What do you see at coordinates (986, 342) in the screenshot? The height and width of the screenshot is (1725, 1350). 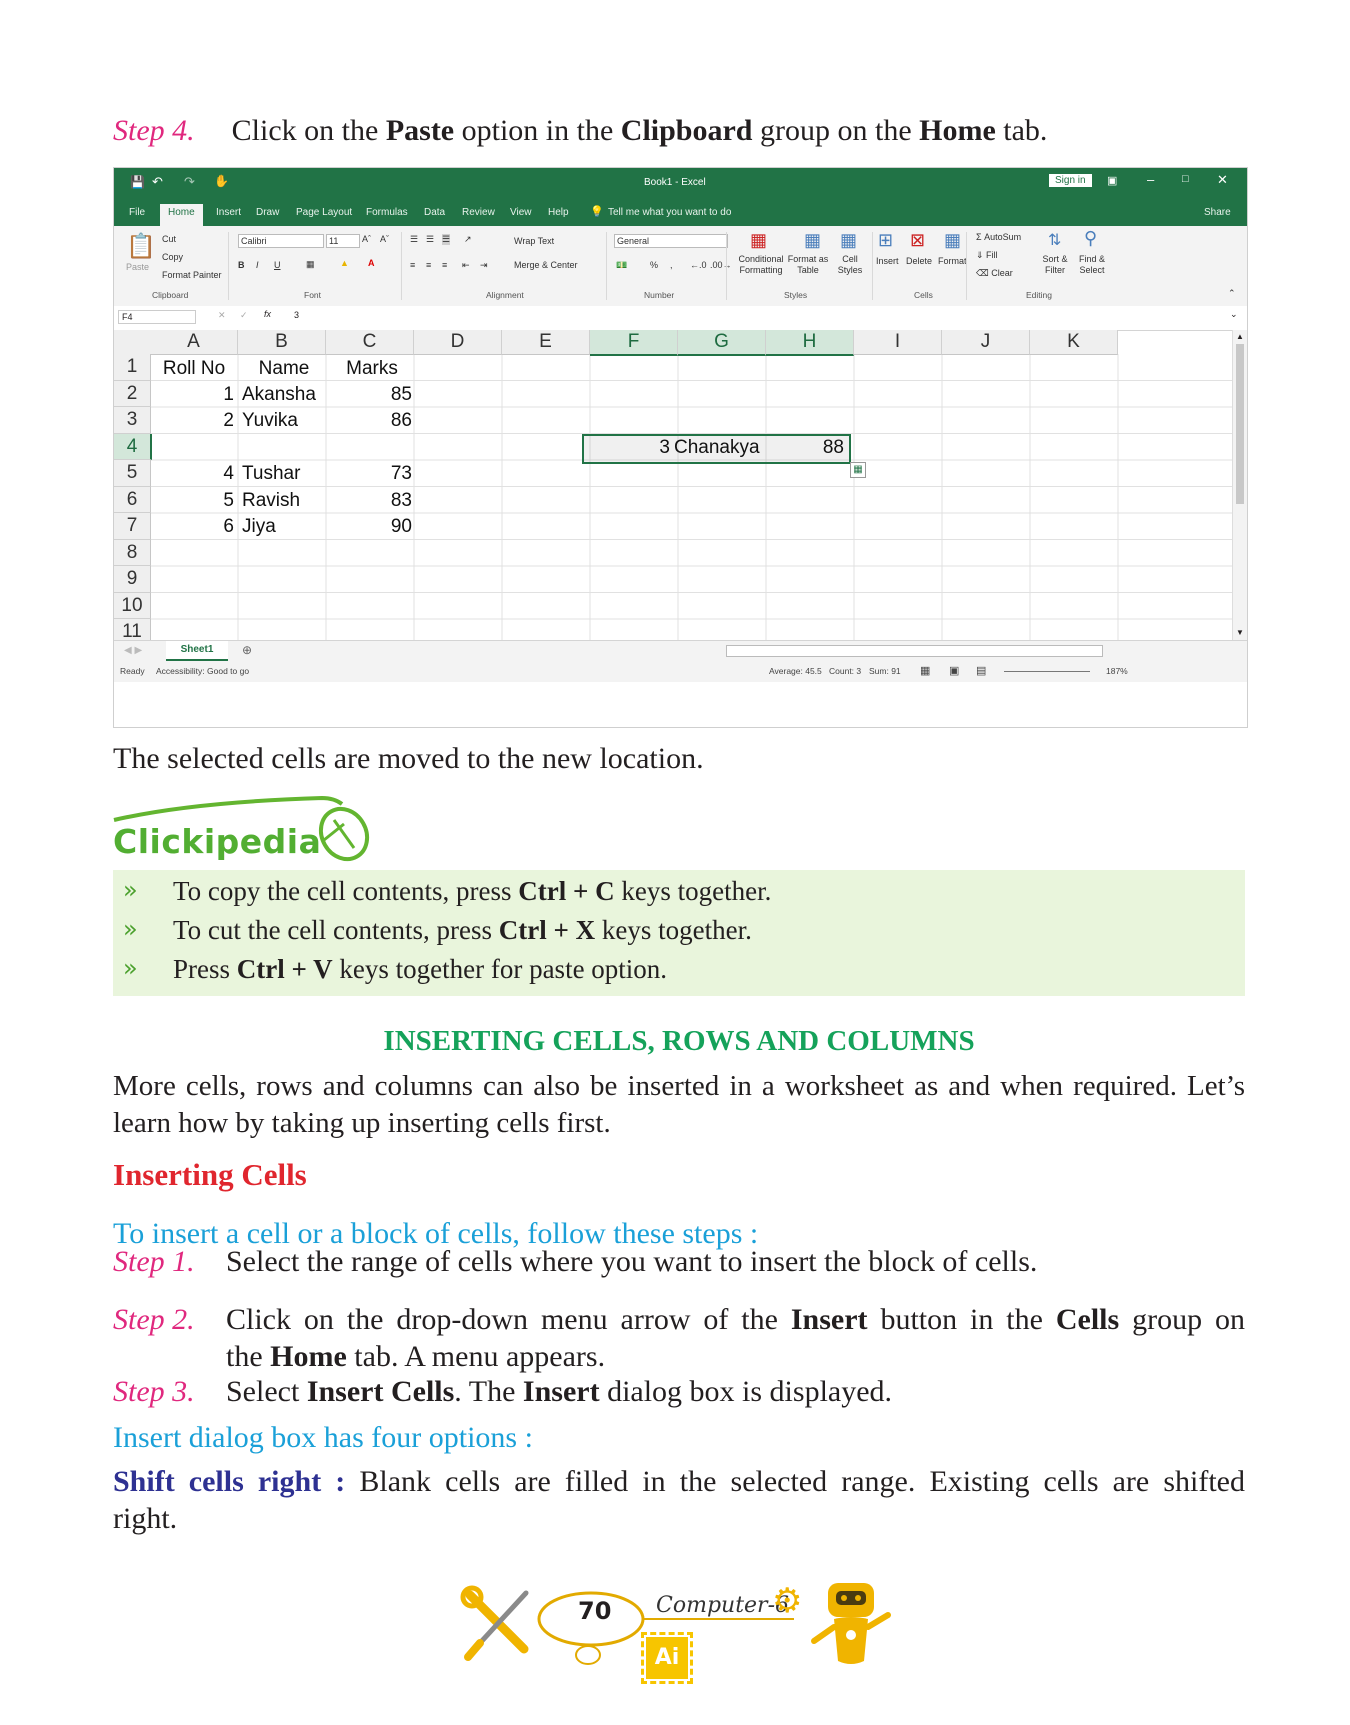 I see `column-header: J` at bounding box center [986, 342].